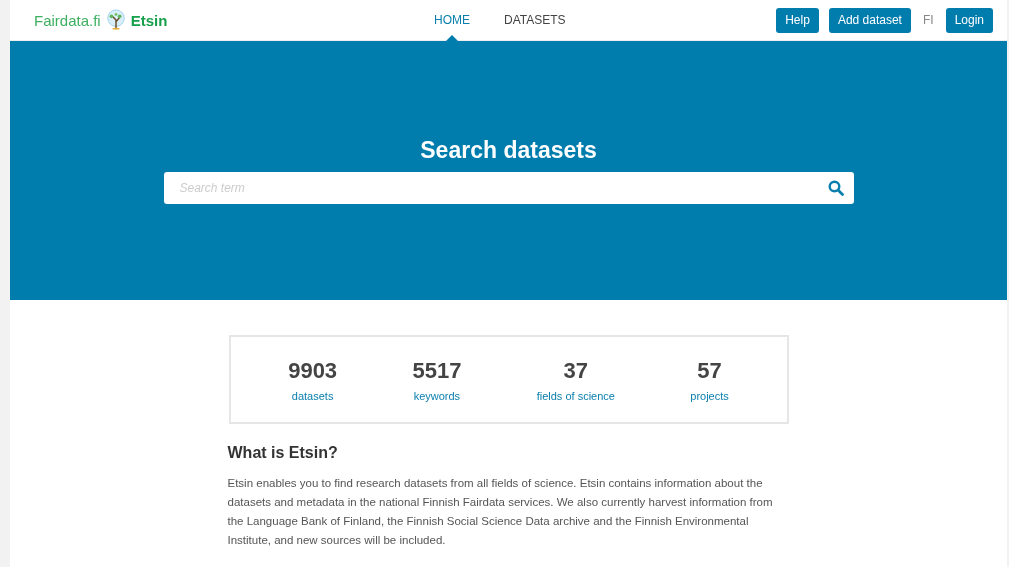 This screenshot has width=1009, height=567. I want to click on help-button: Help, so click(797, 20).